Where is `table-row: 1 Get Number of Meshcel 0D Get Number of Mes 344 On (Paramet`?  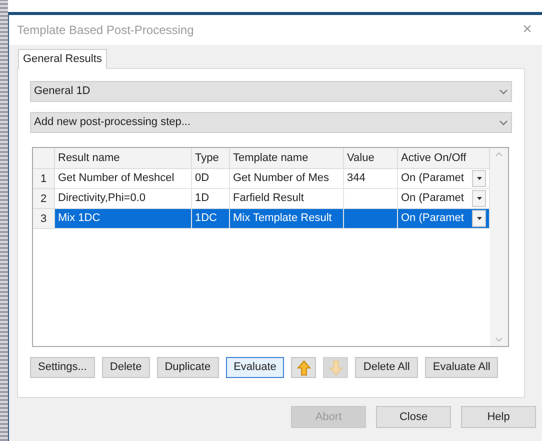 table-row: 1 Get Number of Meshcel 0D Get Number of Mes 344 On (Paramet is located at coordinates (261, 179).